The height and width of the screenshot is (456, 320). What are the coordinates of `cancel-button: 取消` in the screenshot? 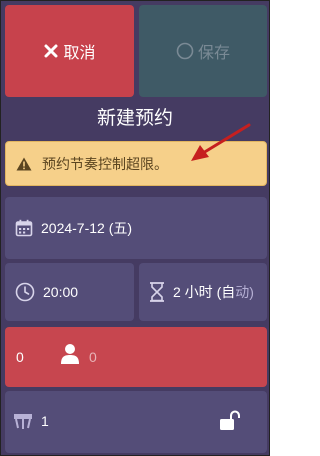 It's located at (69, 51).